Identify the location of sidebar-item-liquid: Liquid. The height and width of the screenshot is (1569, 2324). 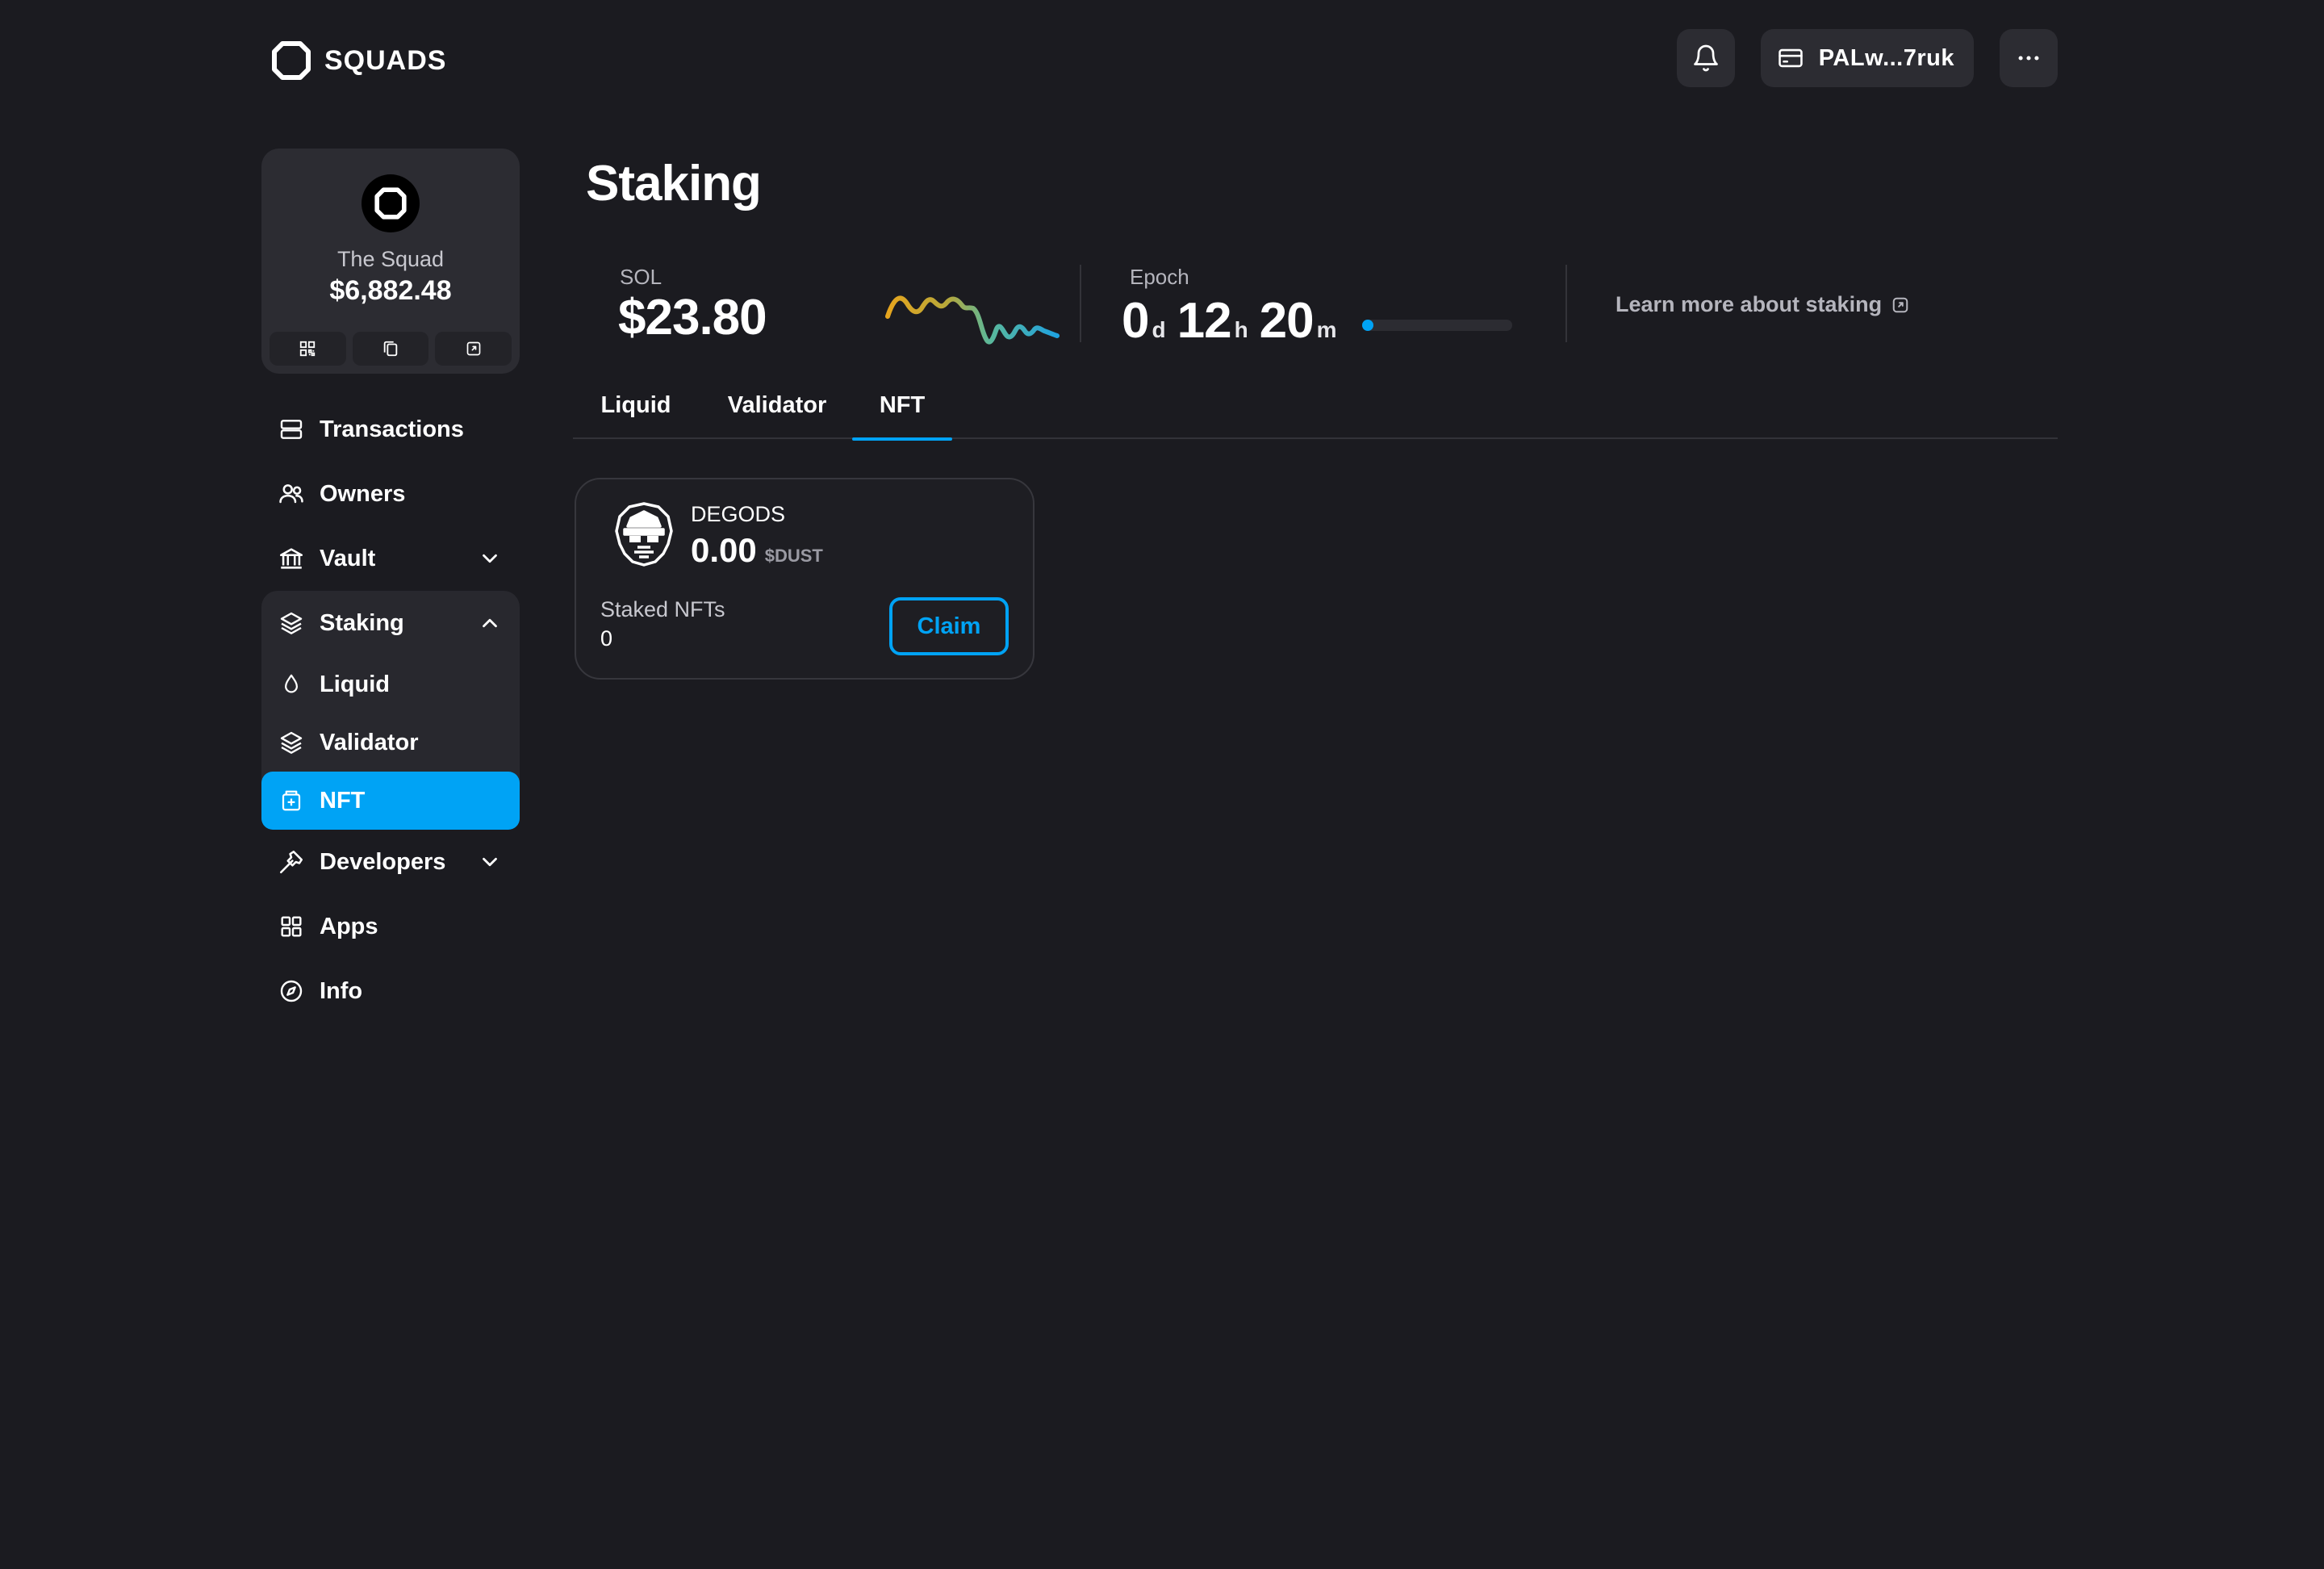
(390, 684).